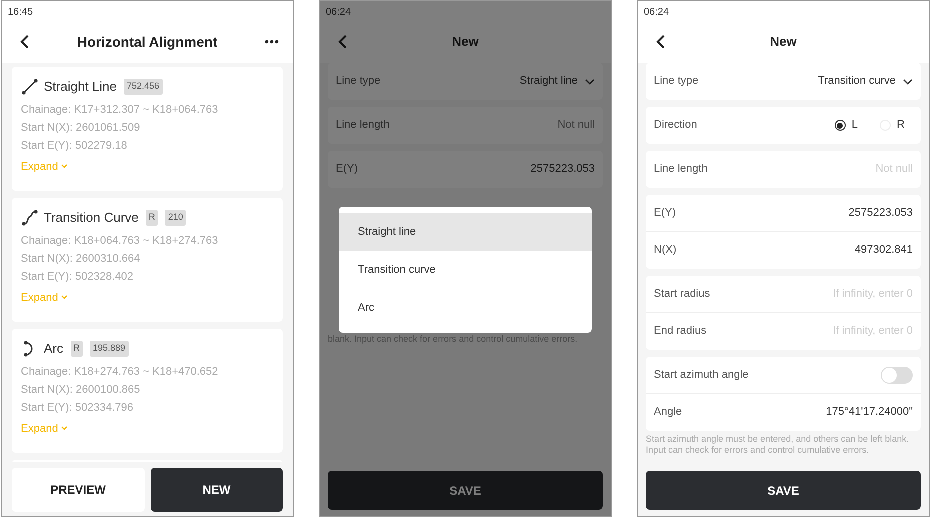 This screenshot has width=931, height=517. Describe the element at coordinates (272, 42) in the screenshot. I see `more-icon` at that location.